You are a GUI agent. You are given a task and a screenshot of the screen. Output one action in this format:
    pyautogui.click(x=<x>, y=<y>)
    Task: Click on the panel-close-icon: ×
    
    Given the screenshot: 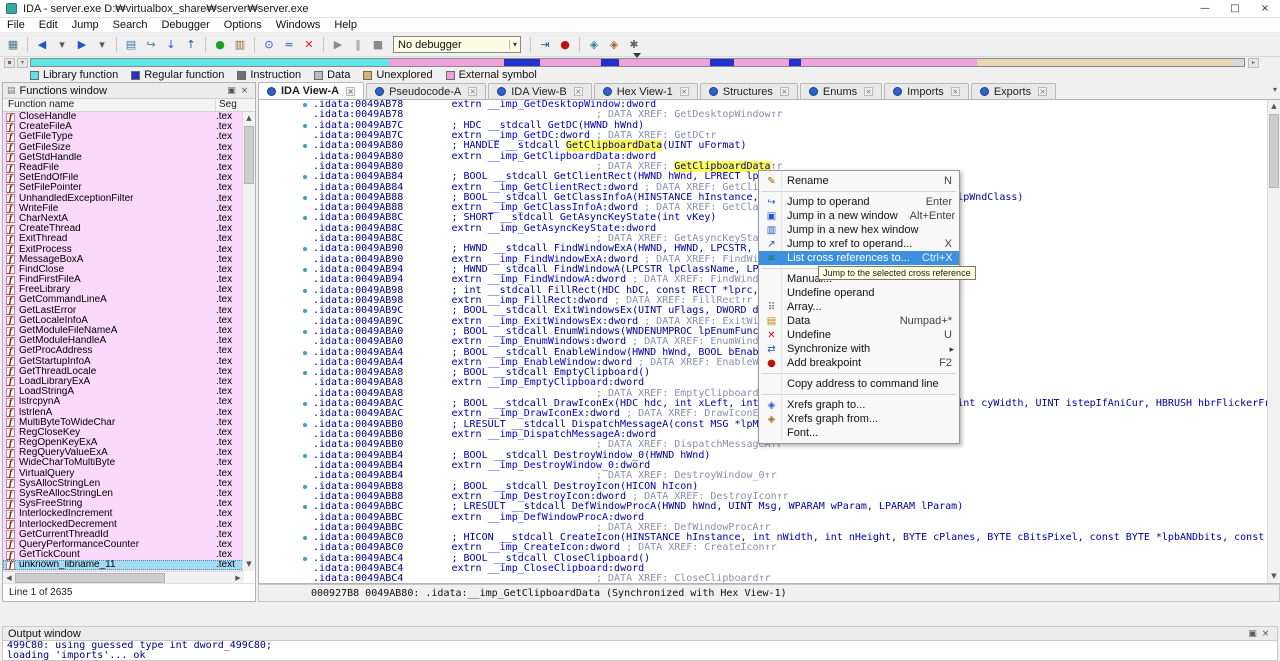 What is the action you would take?
    pyautogui.click(x=1265, y=634)
    